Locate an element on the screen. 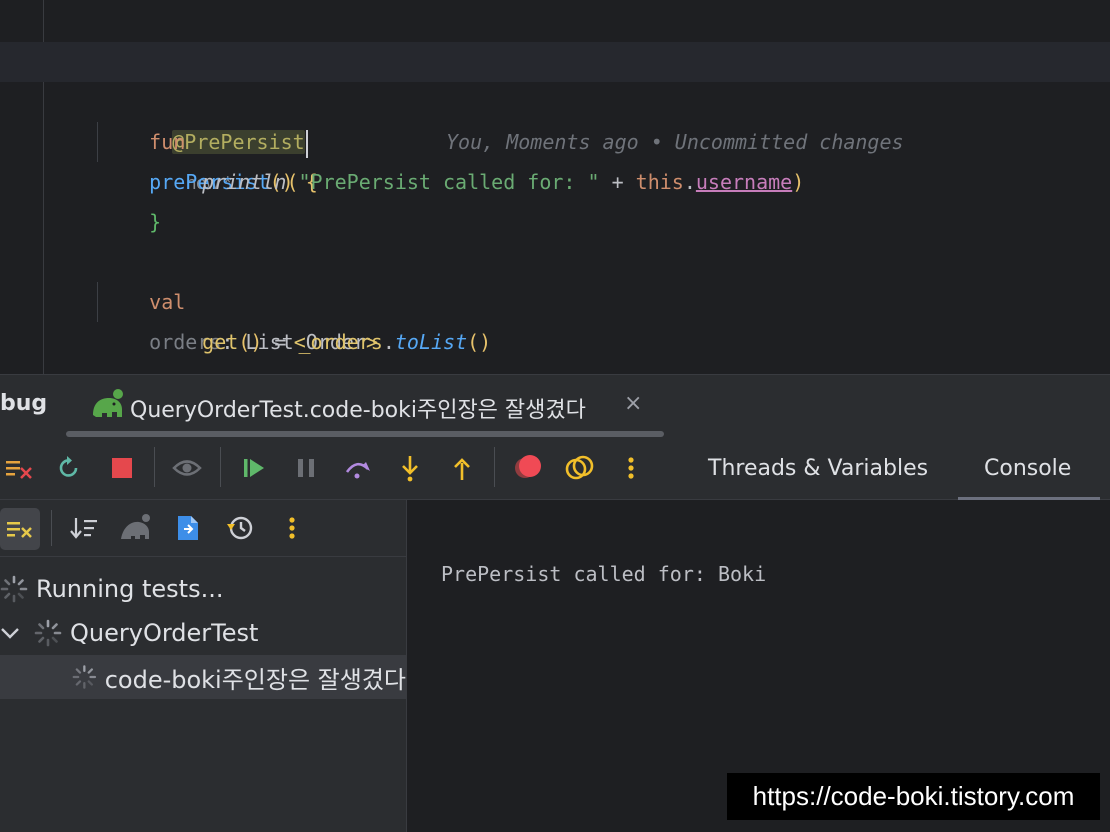 The width and height of the screenshot is (1110, 832). tree-item-test-class: QueryOrderTest is located at coordinates (203, 633).